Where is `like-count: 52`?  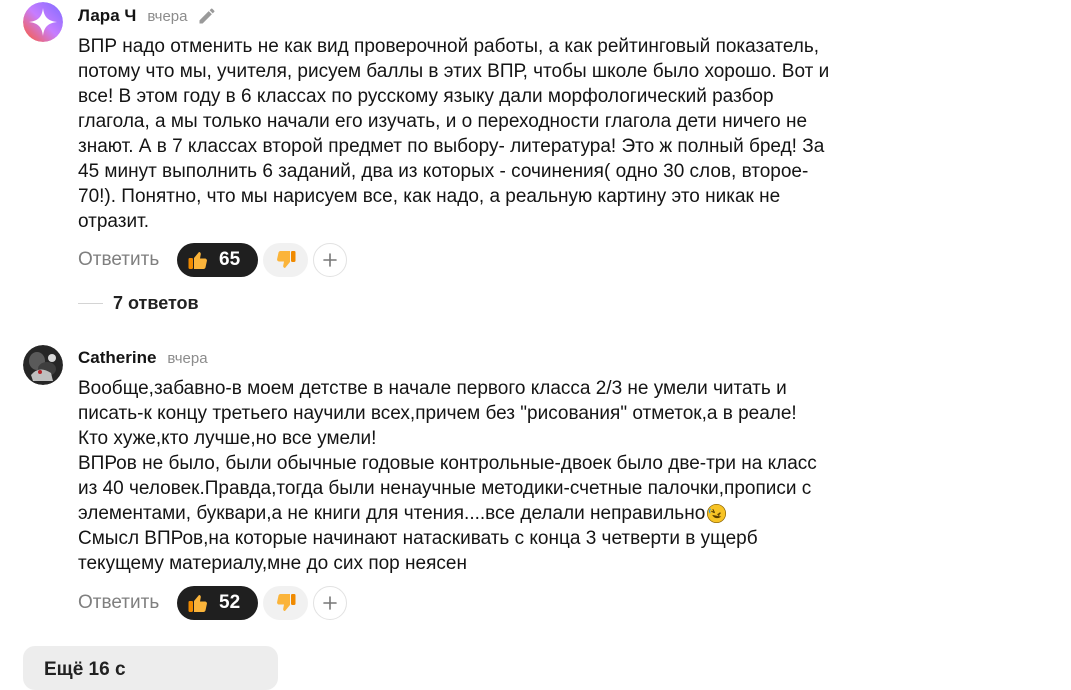
like-count: 52 is located at coordinates (230, 602).